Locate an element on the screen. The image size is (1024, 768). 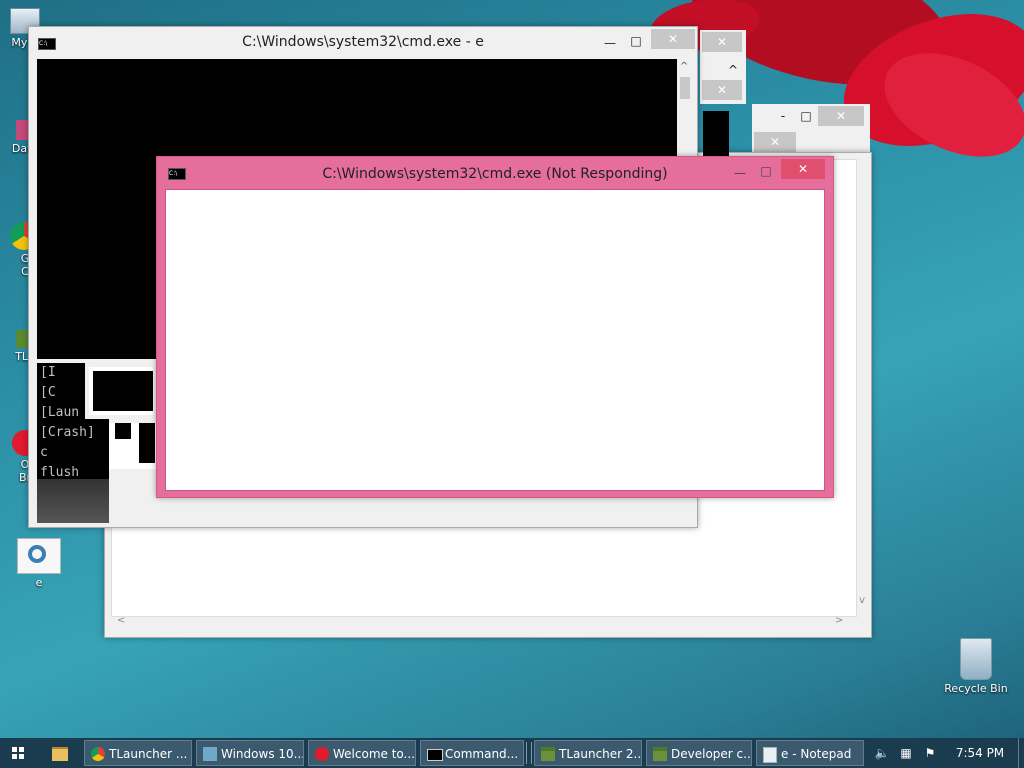
settings-file-icon is located at coordinates (39, 556).